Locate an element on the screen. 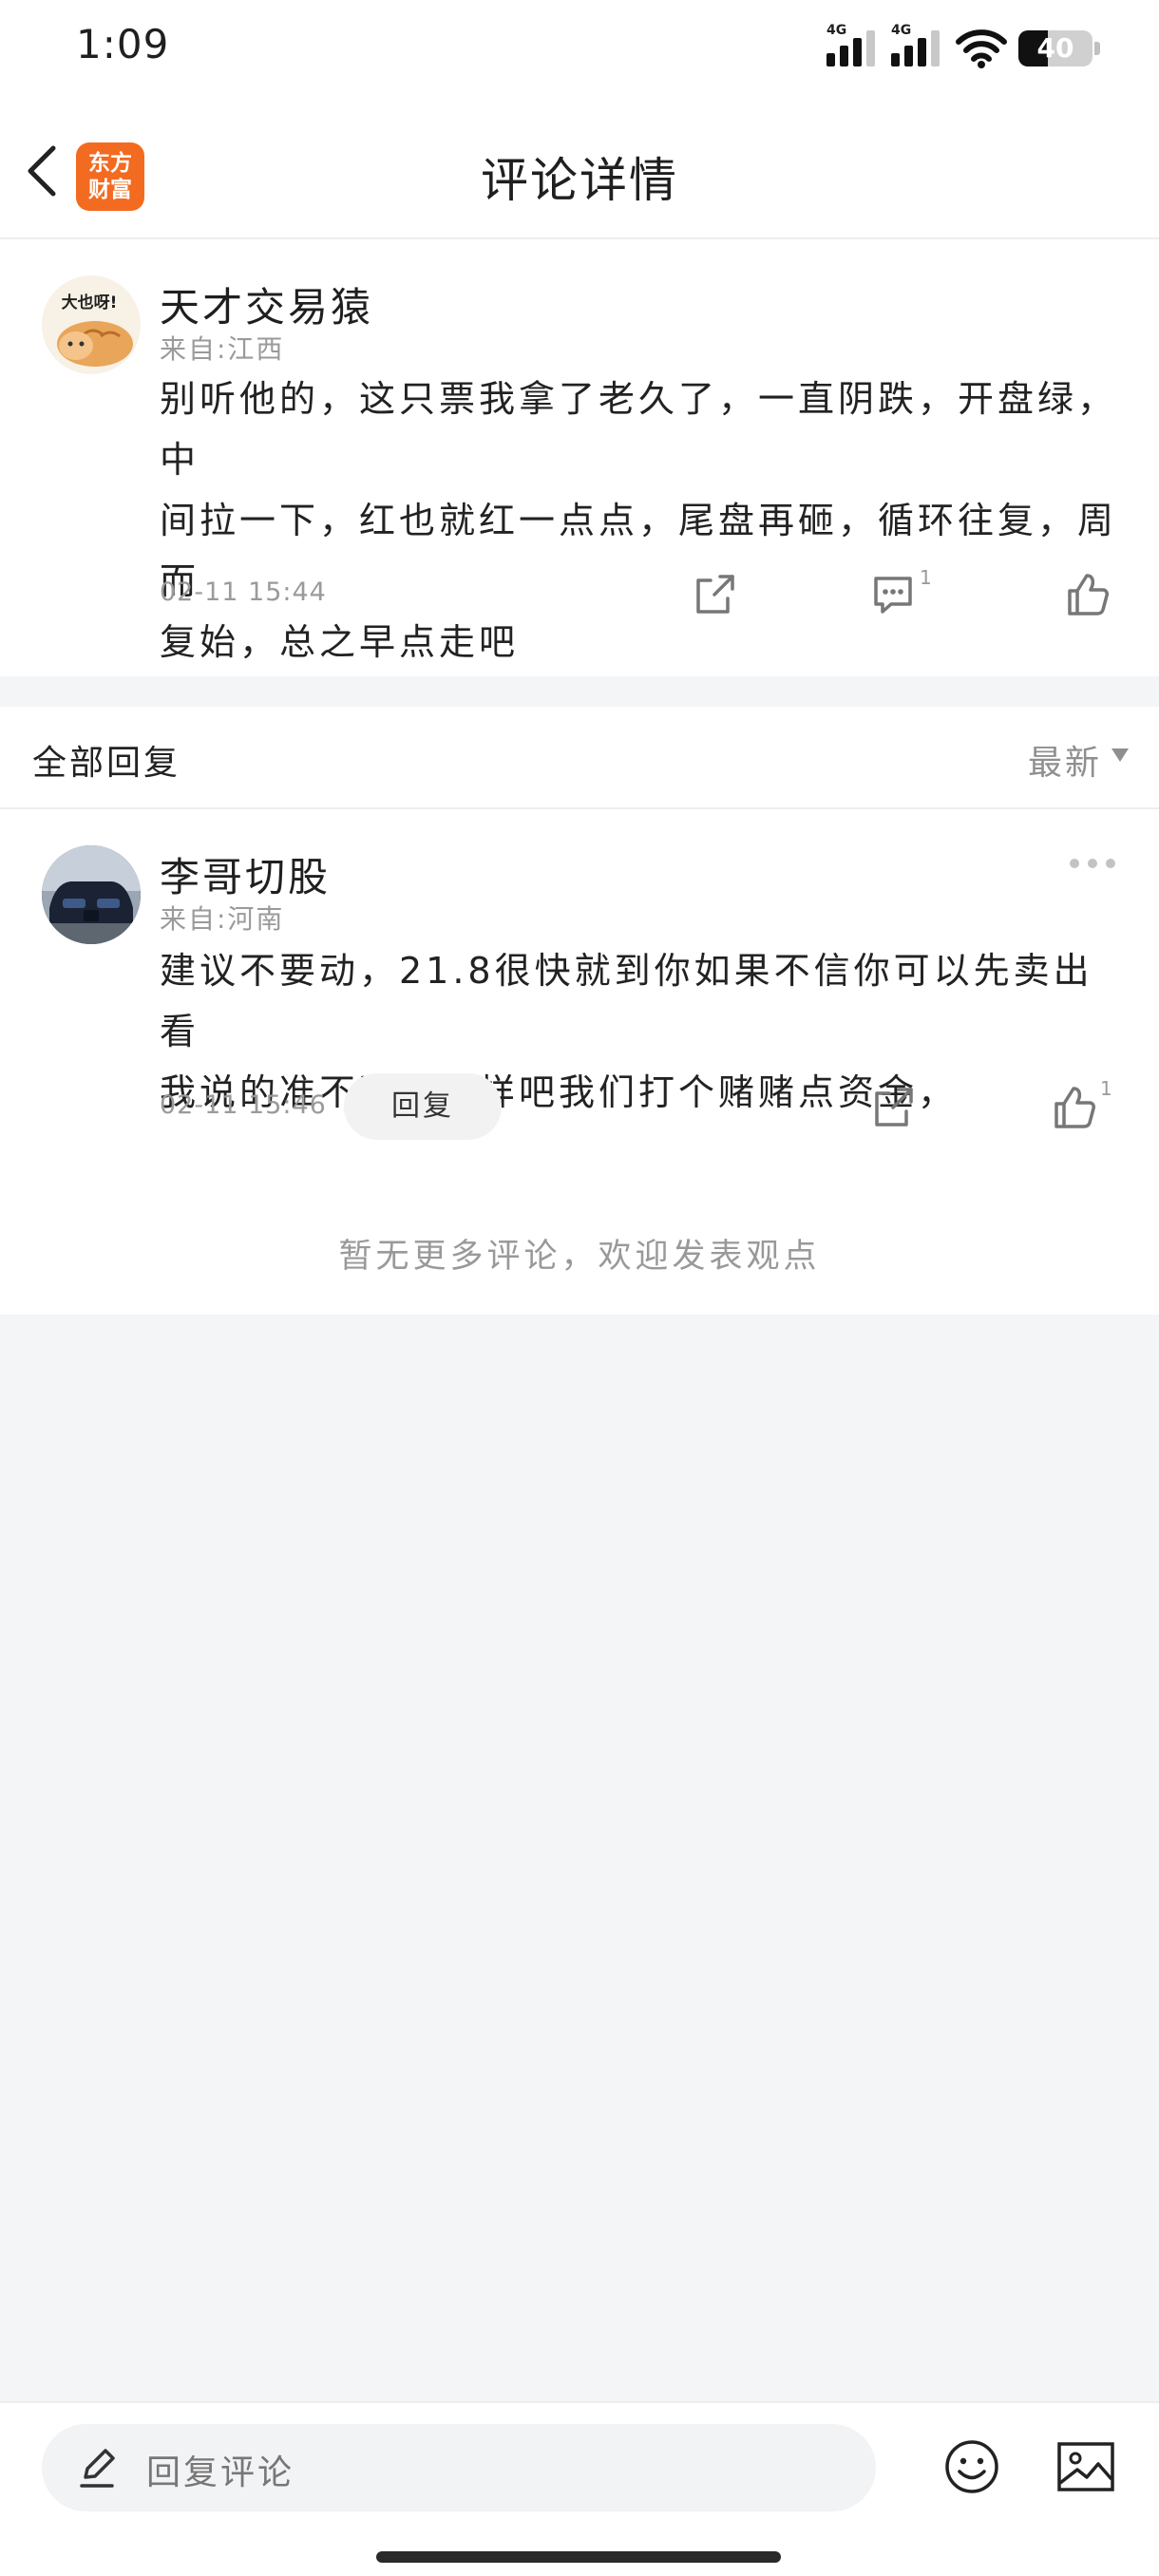 Image resolution: width=1159 pixels, height=2576 pixels. sort-dropdown: 最新 is located at coordinates (1065, 760).